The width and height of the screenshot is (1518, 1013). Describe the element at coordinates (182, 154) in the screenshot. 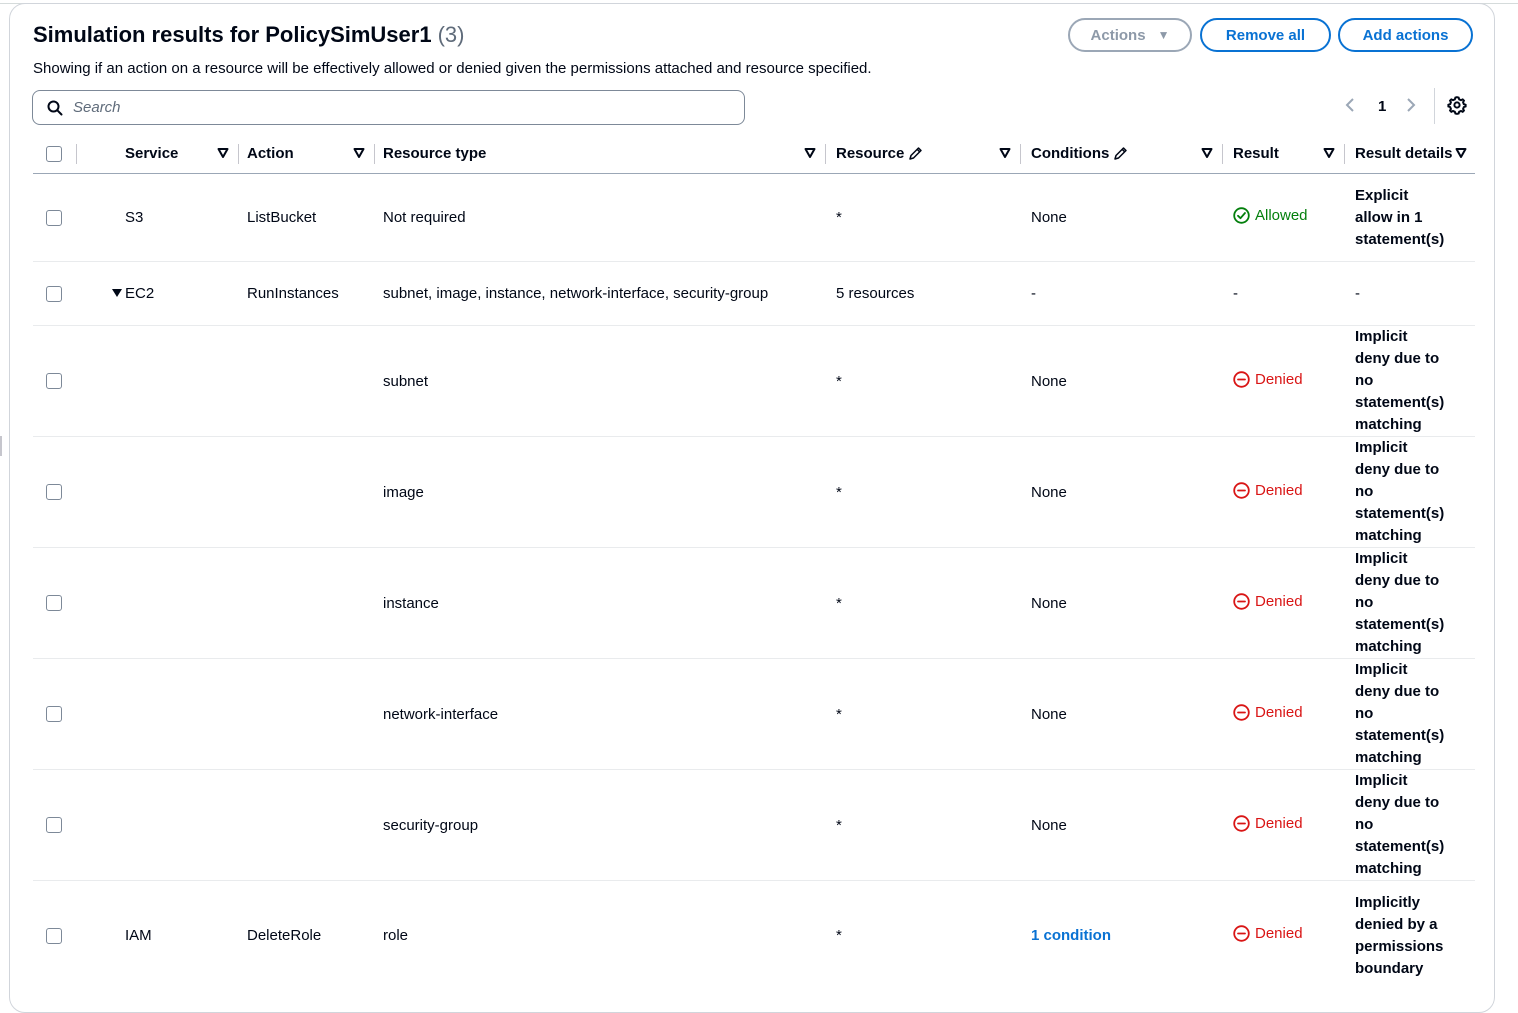

I see `header-service: Service` at that location.